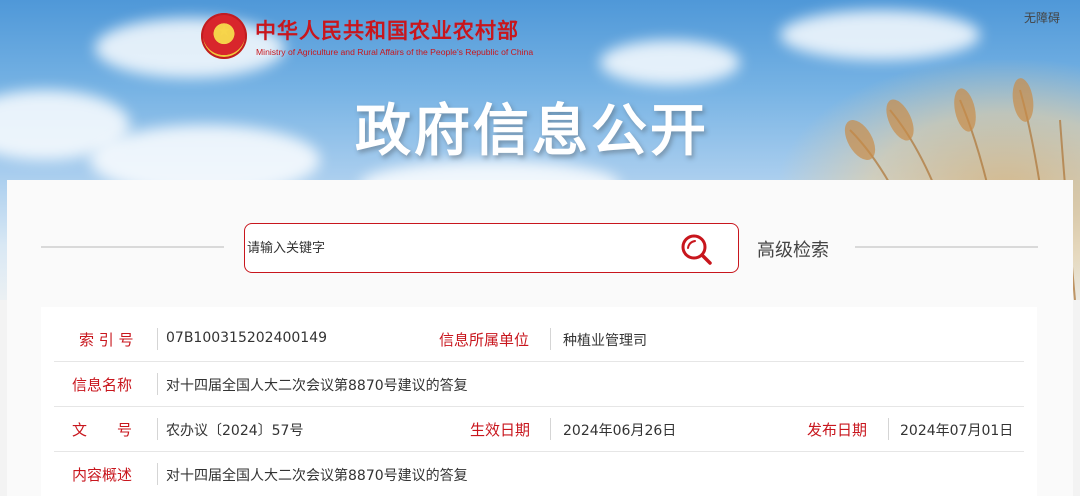  I want to click on name-value: 对十四届全国人大二次会议第8870号建议的答复, so click(317, 386).